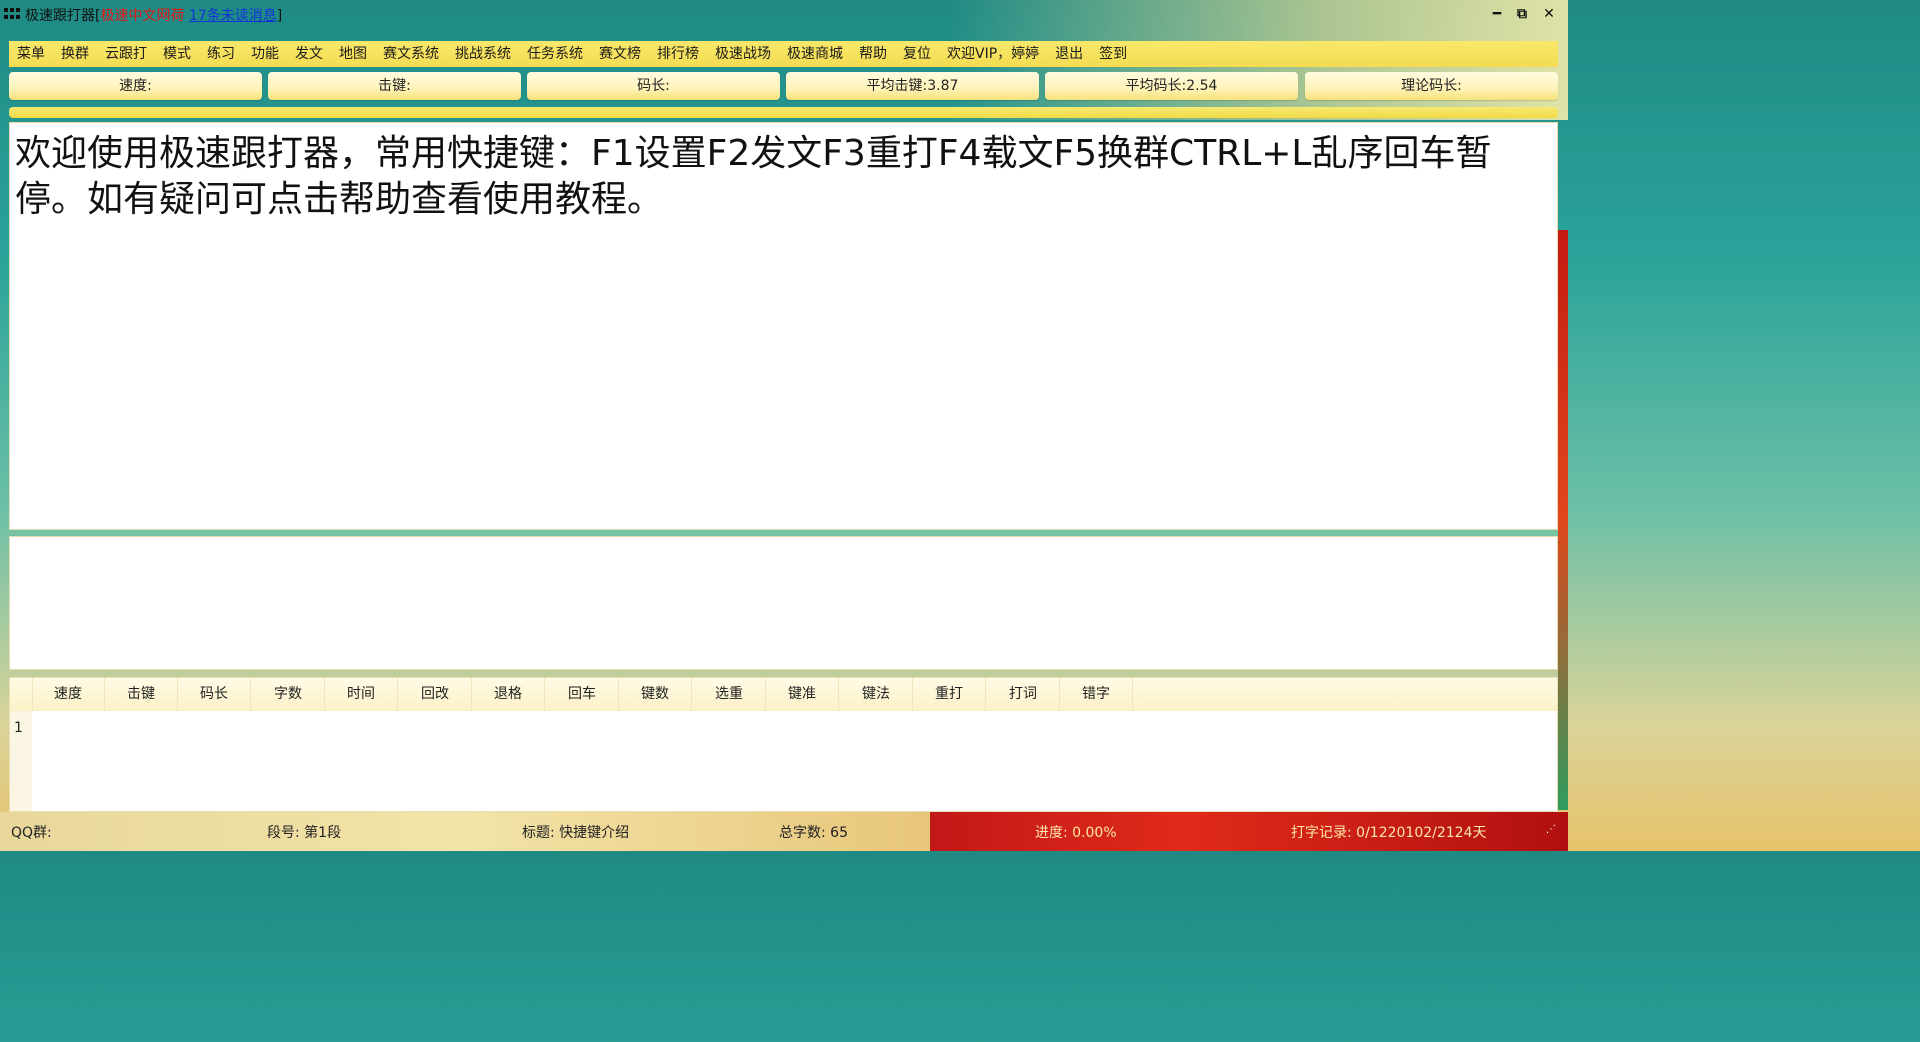 The image size is (1920, 1042). I want to click on status-record: 打字记录: 0/1220102/2124天, so click(1389, 833).